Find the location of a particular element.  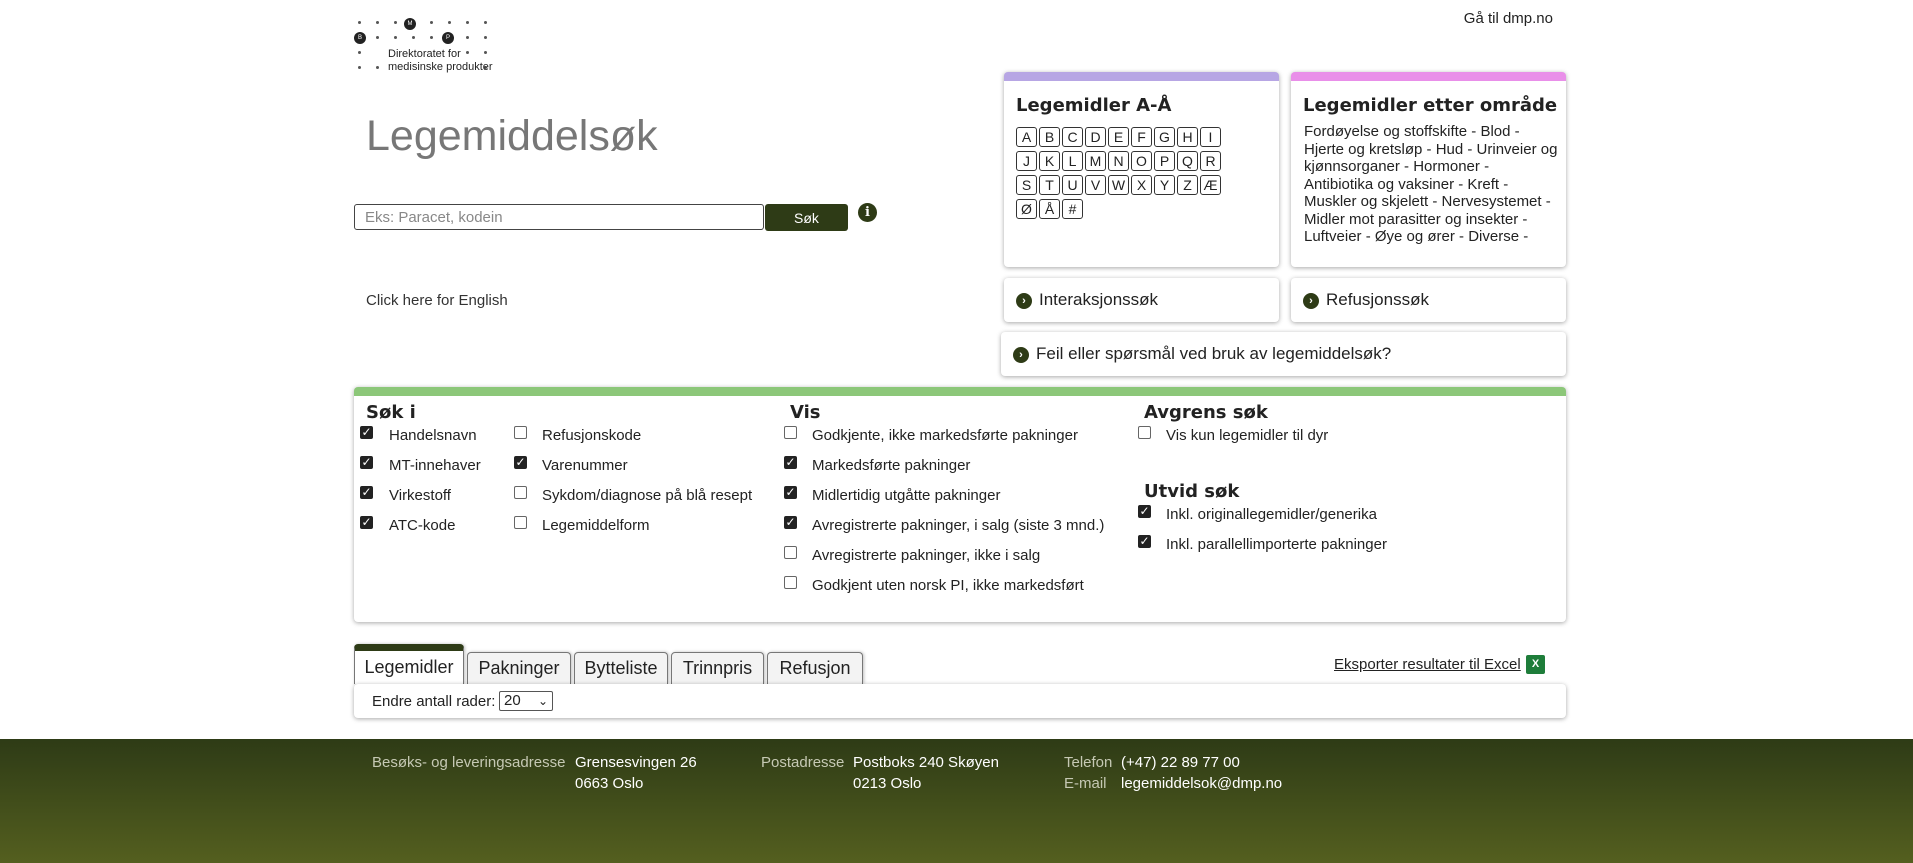

export-excel-link: Eksporter resultater til Excel is located at coordinates (1427, 664).